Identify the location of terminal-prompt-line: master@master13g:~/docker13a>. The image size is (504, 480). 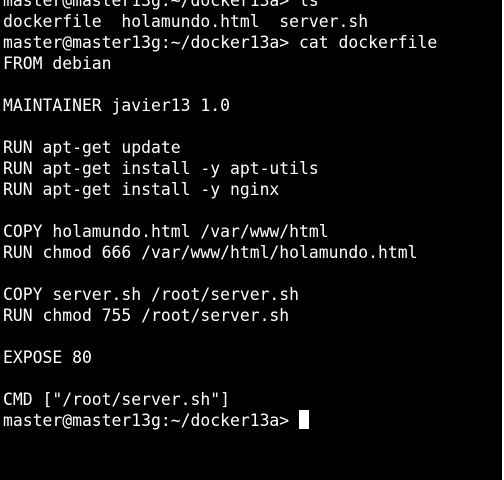
(220, 420).